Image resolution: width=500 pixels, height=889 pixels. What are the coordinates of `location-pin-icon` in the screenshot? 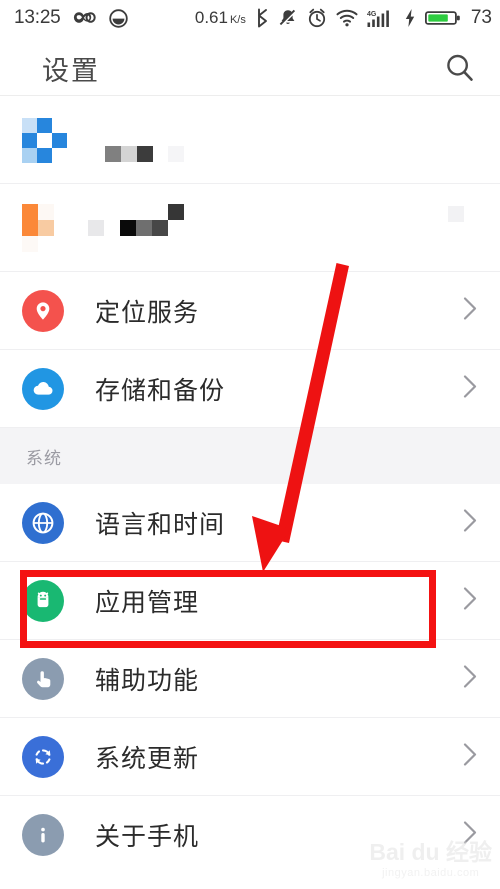 It's located at (43, 311).